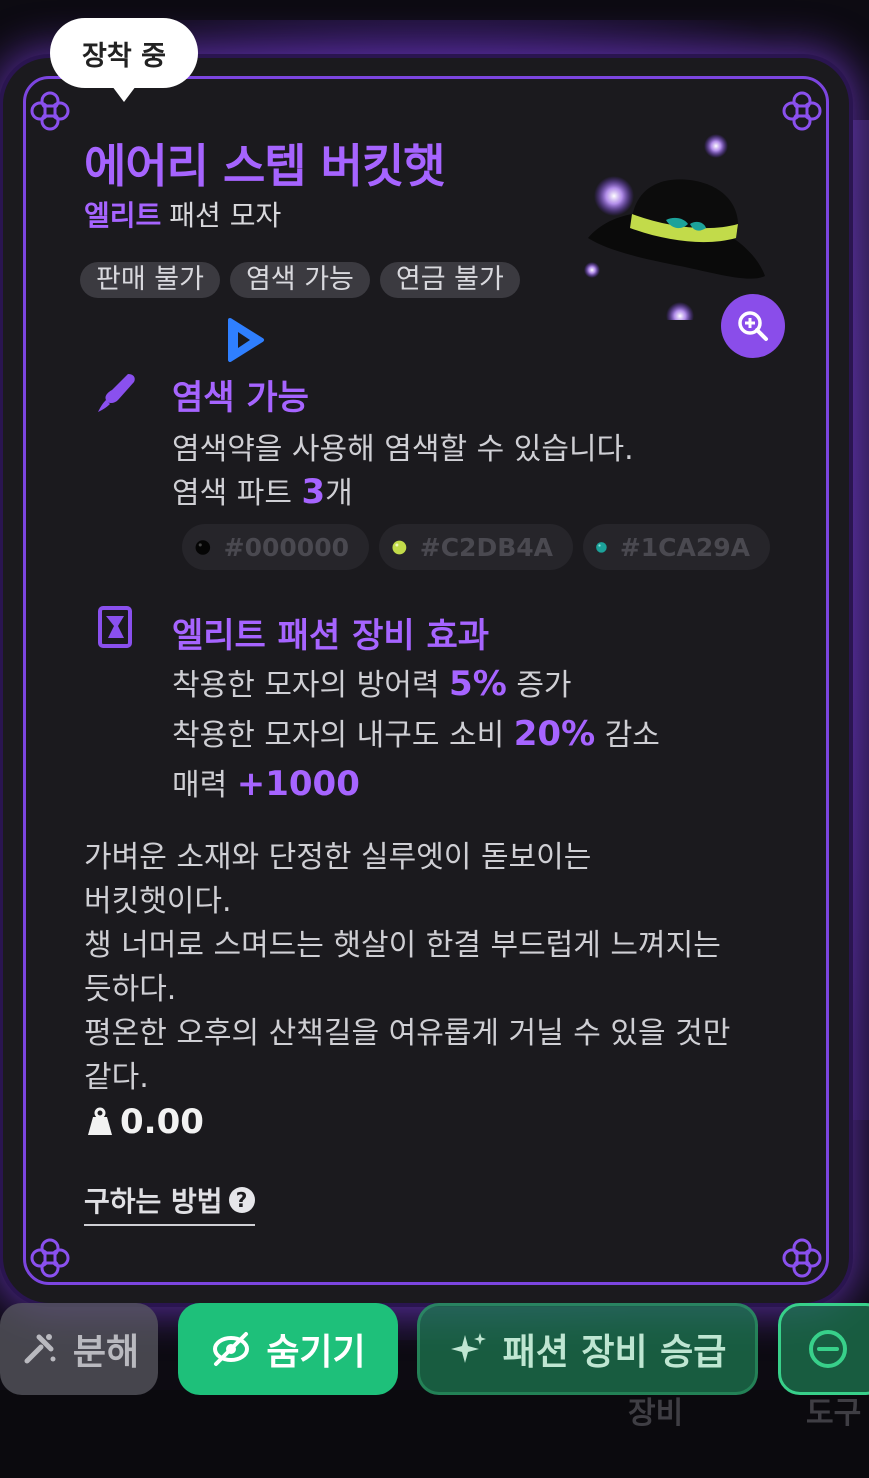 The width and height of the screenshot is (869, 1478). I want to click on item-type: 엘리트 패션 모자, so click(182, 214).